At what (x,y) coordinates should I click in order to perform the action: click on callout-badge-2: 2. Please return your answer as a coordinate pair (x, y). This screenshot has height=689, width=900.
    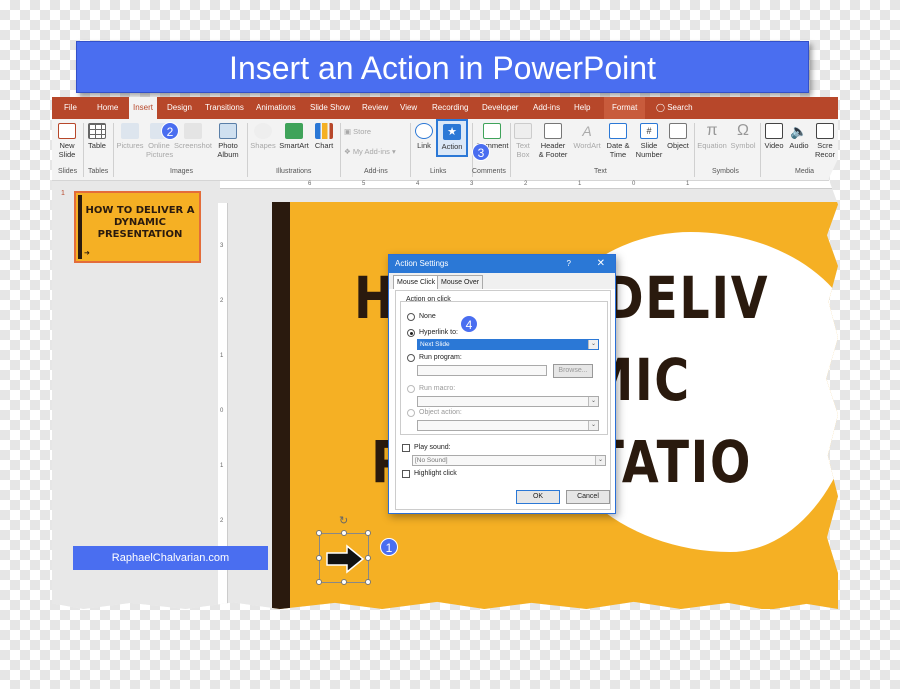
    Looking at the image, I should click on (170, 131).